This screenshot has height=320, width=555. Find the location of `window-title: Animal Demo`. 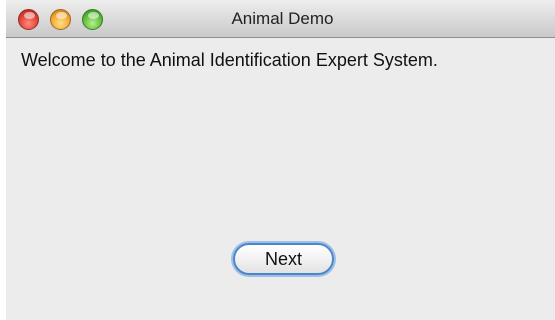

window-title: Animal Demo is located at coordinates (280, 19).